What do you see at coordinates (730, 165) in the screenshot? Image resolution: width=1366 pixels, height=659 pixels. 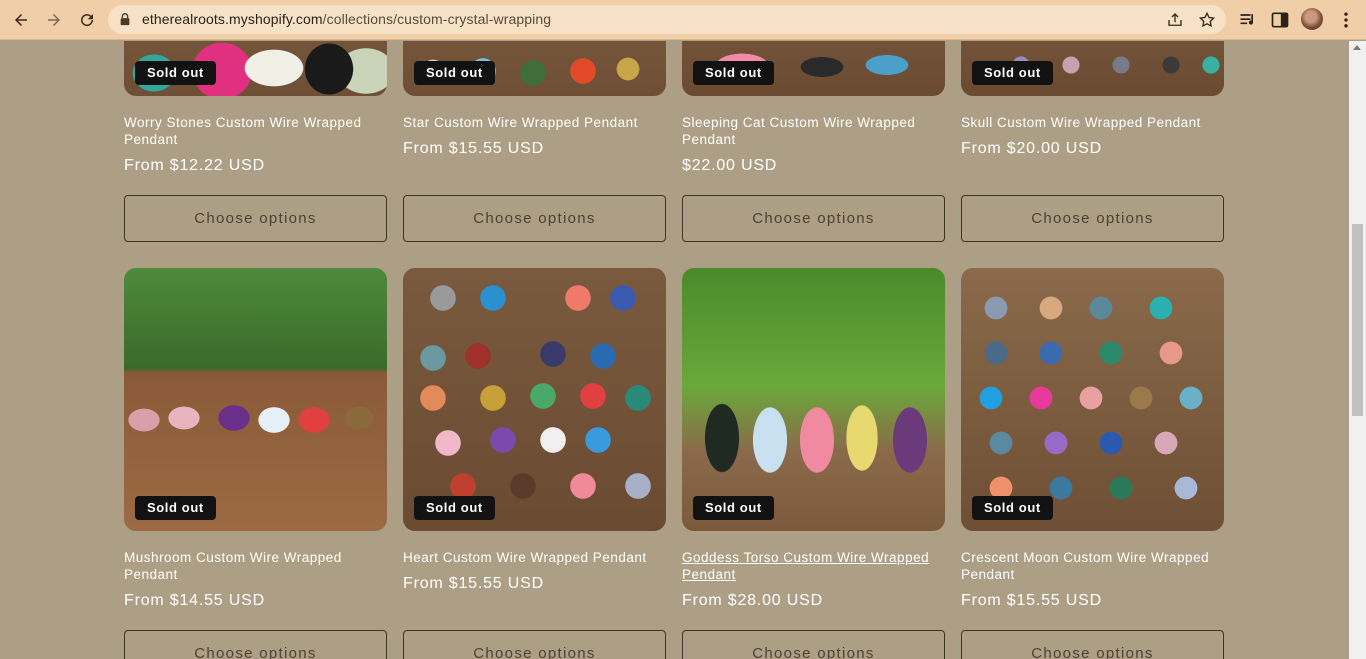 I see `product-price: $22.00 USD` at bounding box center [730, 165].